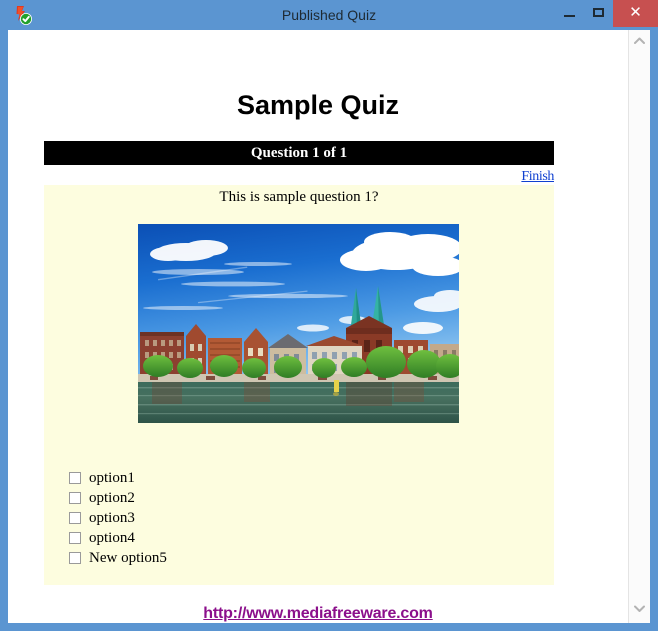  What do you see at coordinates (318, 105) in the screenshot?
I see `page-title: Sample Quiz` at bounding box center [318, 105].